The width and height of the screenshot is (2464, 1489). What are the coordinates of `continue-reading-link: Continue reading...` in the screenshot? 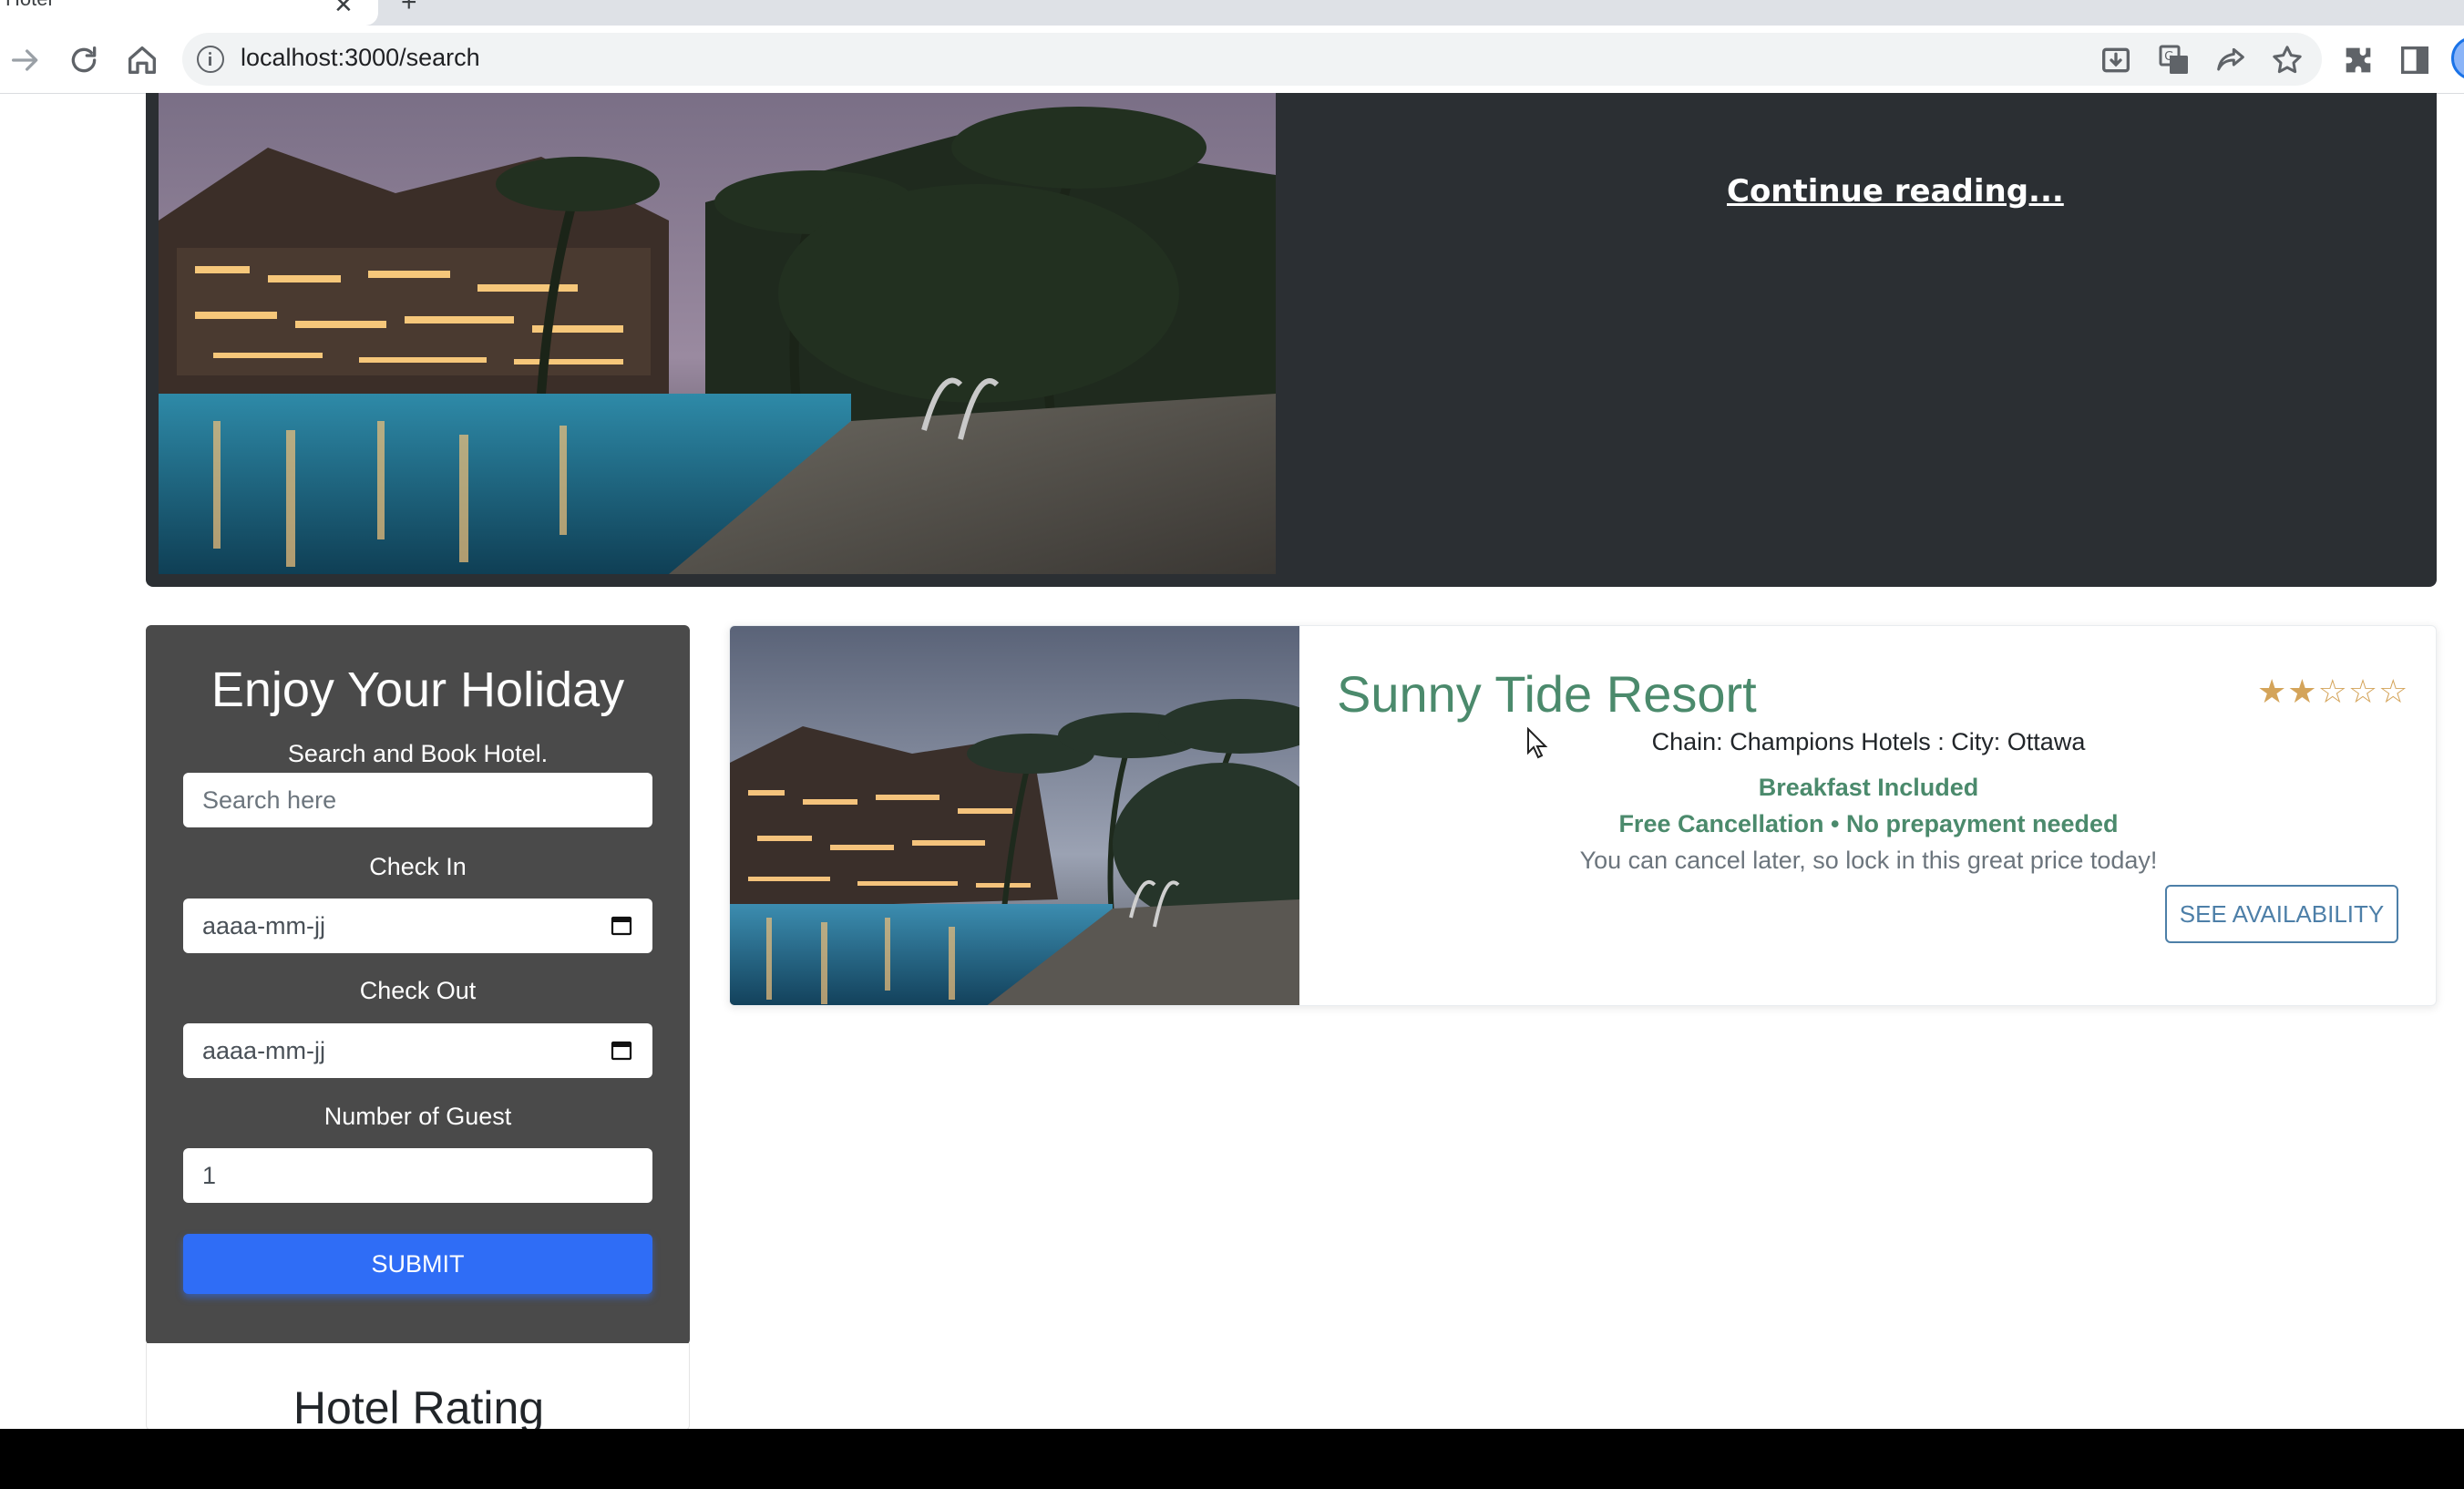 It's located at (1895, 192).